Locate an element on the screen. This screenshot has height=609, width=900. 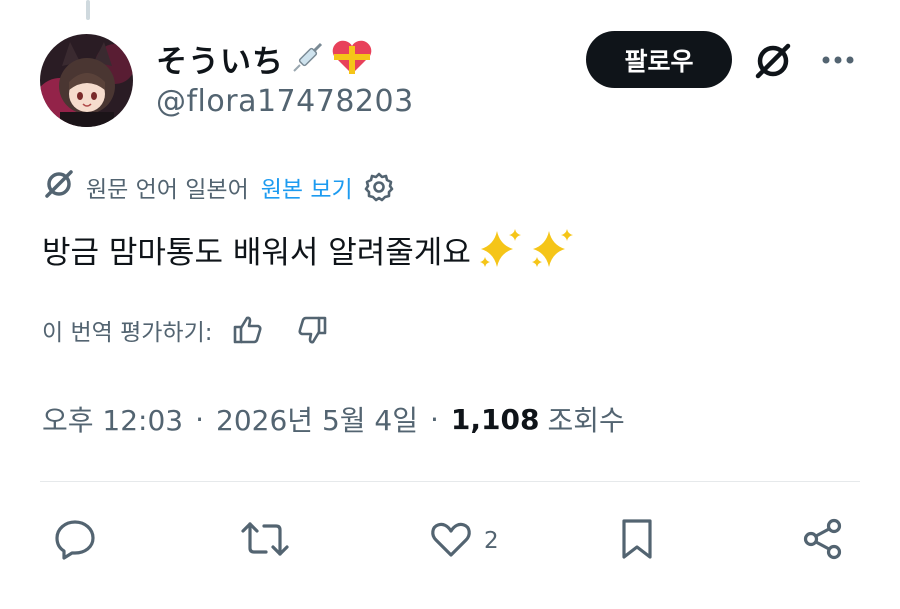
reply-icon is located at coordinates (75, 541).